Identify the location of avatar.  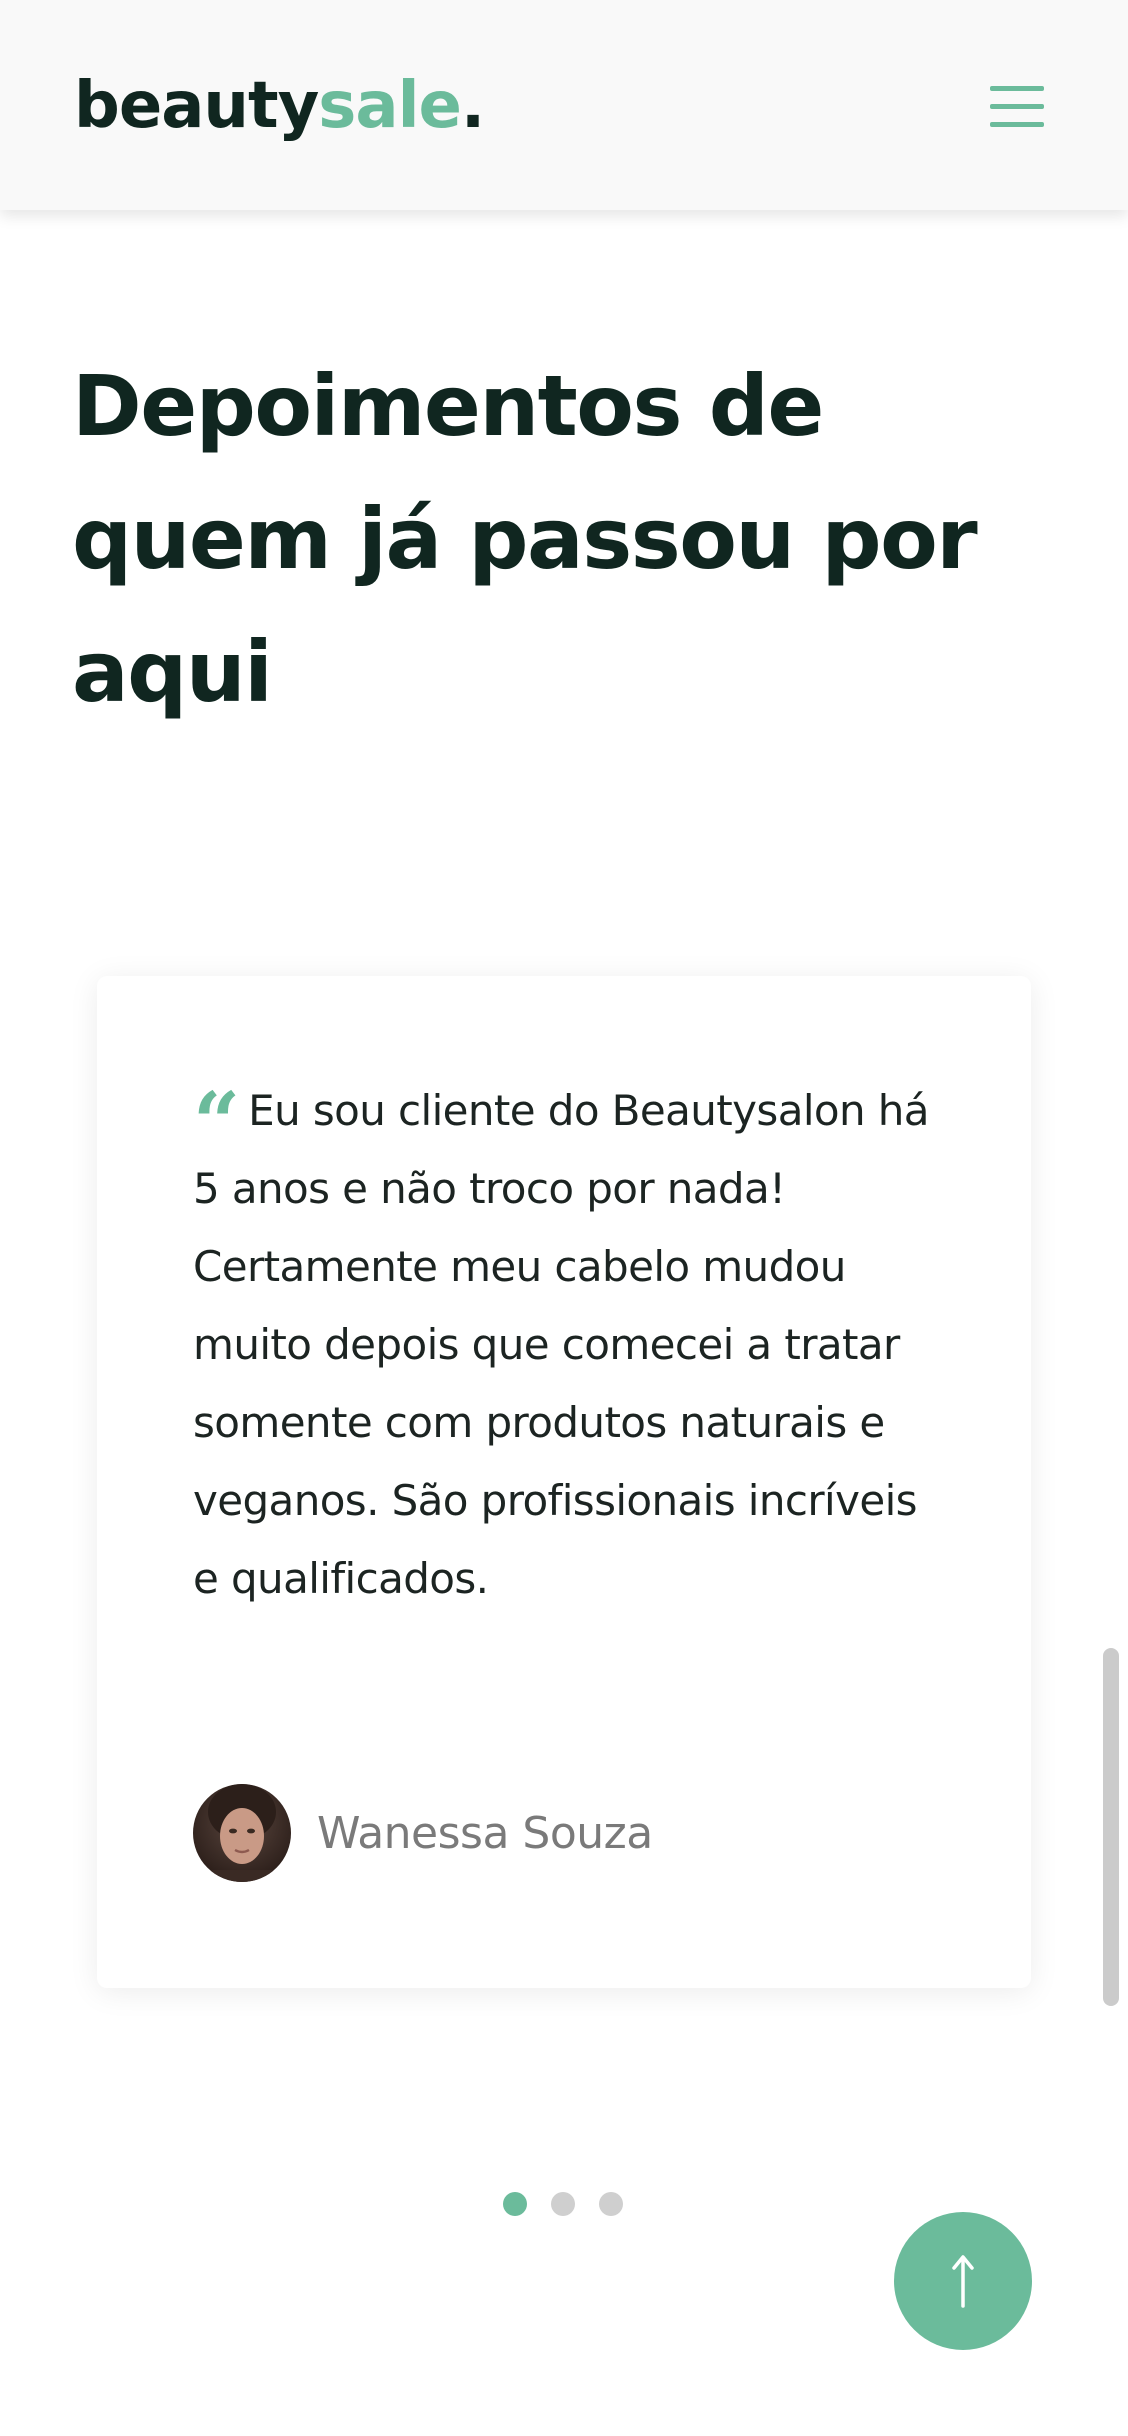
(242, 1833).